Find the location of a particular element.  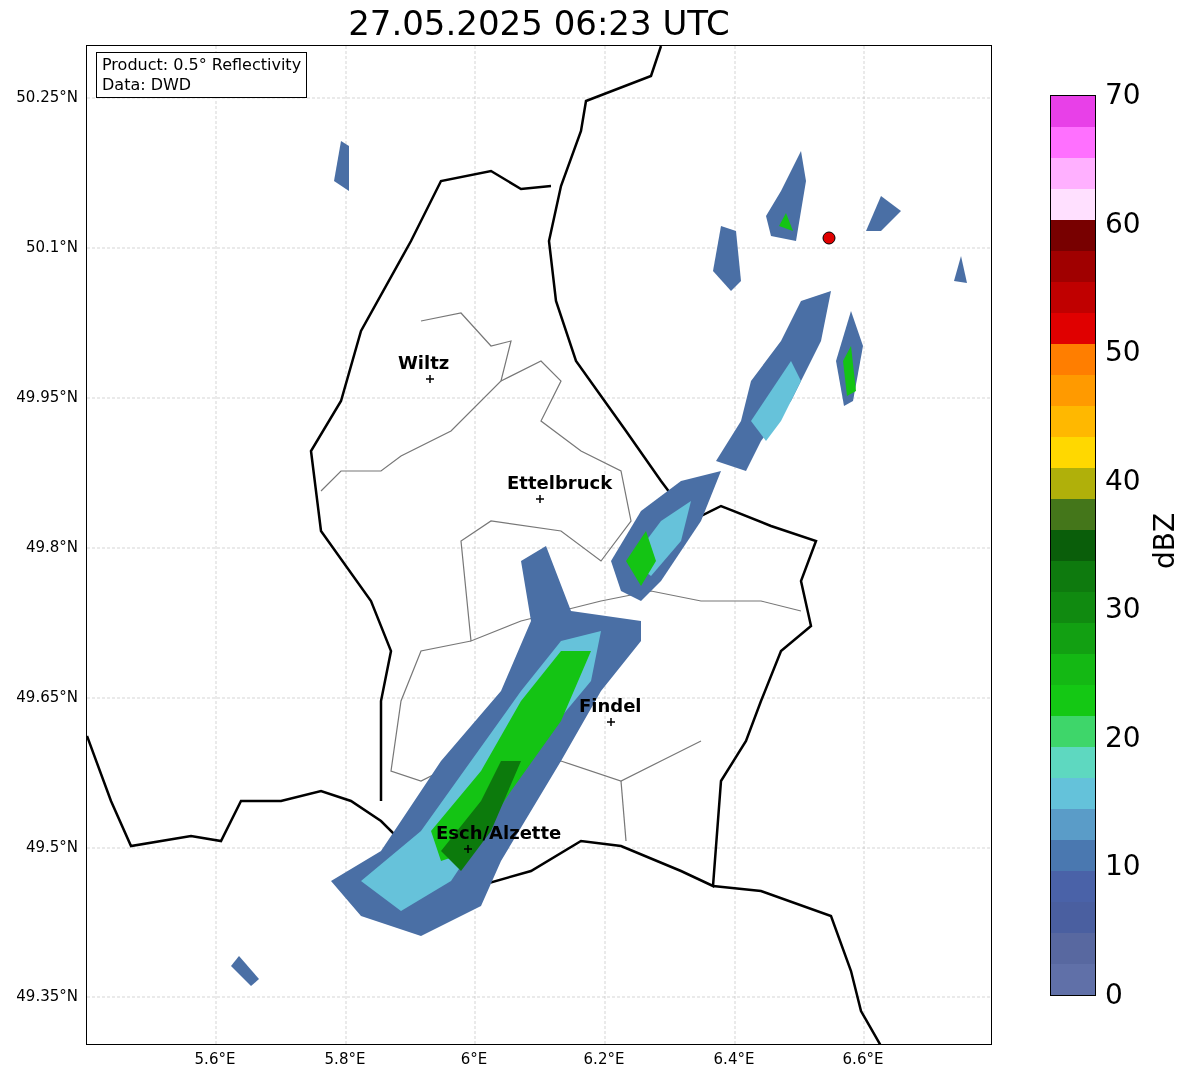

city-label: Wiltz is located at coordinates (424, 363).